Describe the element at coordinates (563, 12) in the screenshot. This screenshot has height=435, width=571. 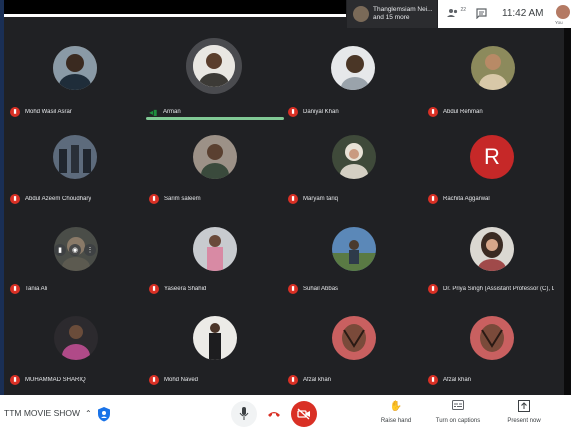
I see `self-view-thumbnail` at that location.